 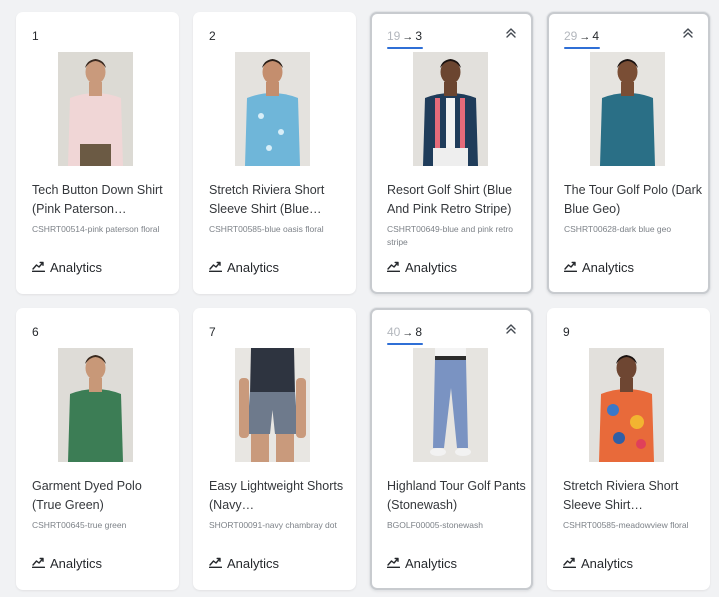 What do you see at coordinates (96, 229) in the screenshot?
I see `product-sku: CSHRT00514-pink paterson floral` at bounding box center [96, 229].